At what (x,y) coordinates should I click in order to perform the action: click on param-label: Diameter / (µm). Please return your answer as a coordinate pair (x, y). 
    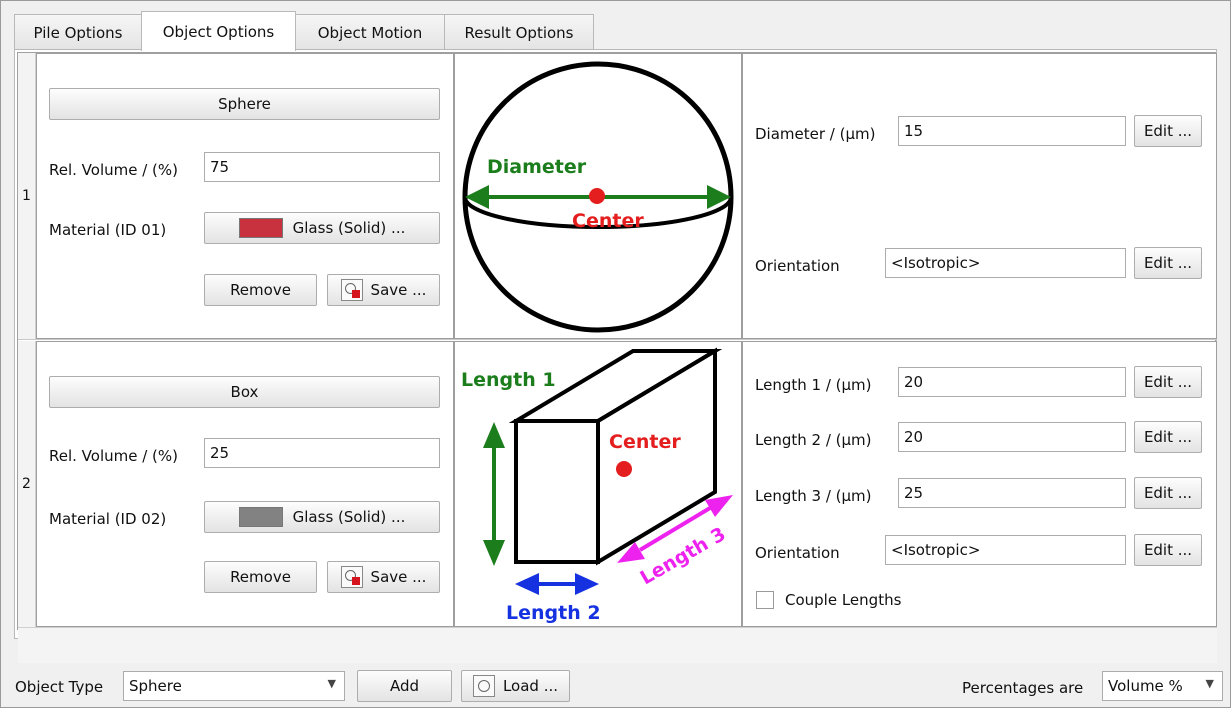
    Looking at the image, I should click on (815, 134).